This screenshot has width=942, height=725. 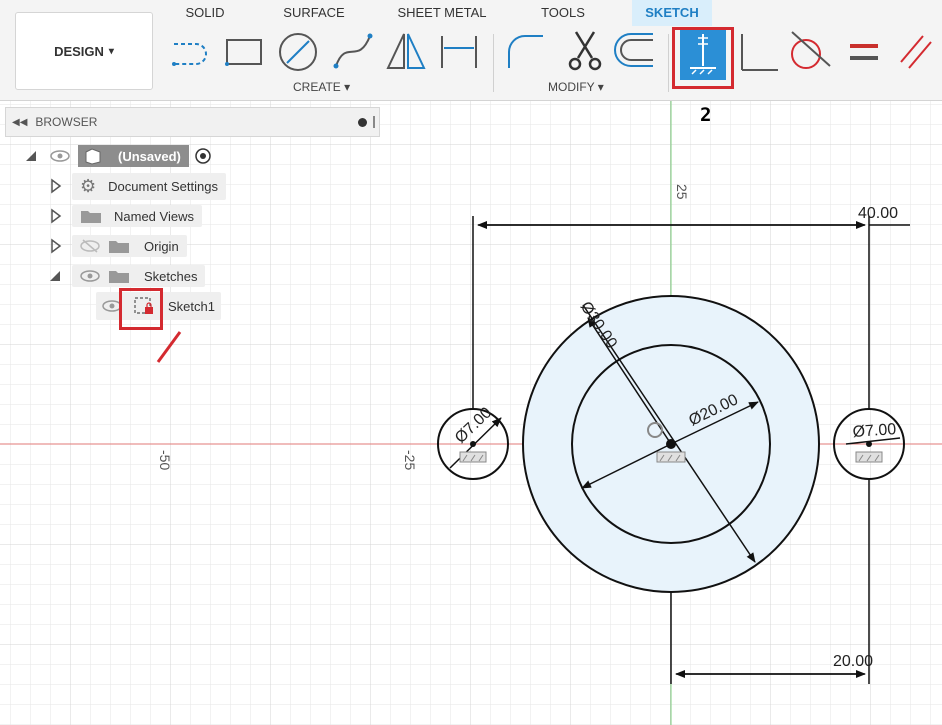 I want to click on coincident-constraint-icon, so click(x=759, y=51).